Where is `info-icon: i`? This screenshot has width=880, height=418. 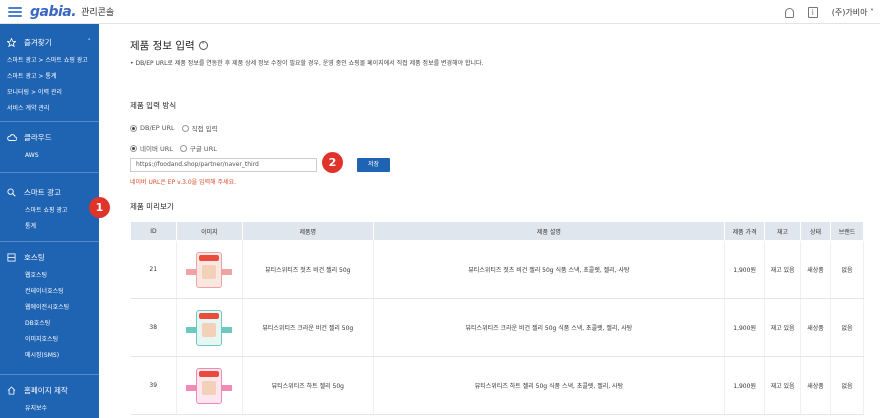
info-icon: i is located at coordinates (812, 12).